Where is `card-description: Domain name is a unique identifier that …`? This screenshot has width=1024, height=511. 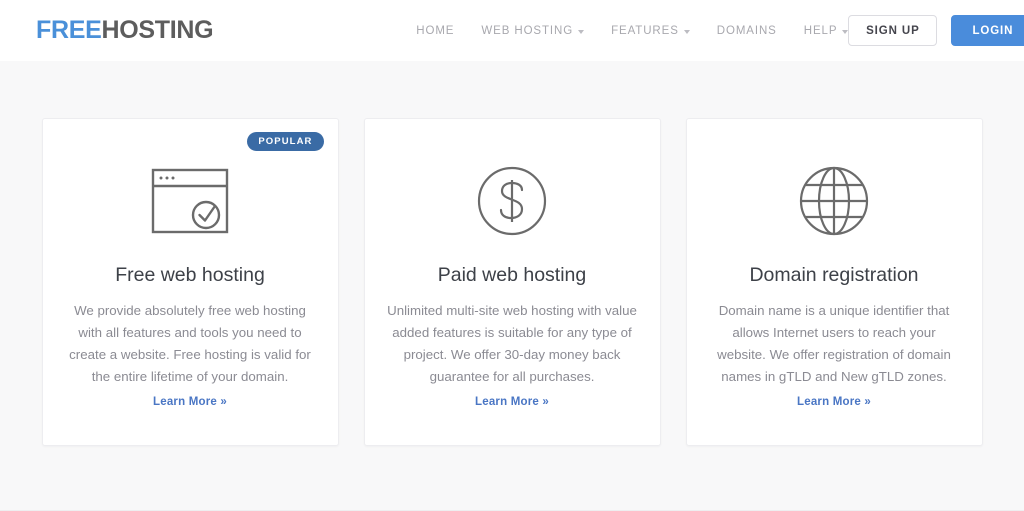
card-description: Domain name is a unique identifier that … is located at coordinates (834, 344).